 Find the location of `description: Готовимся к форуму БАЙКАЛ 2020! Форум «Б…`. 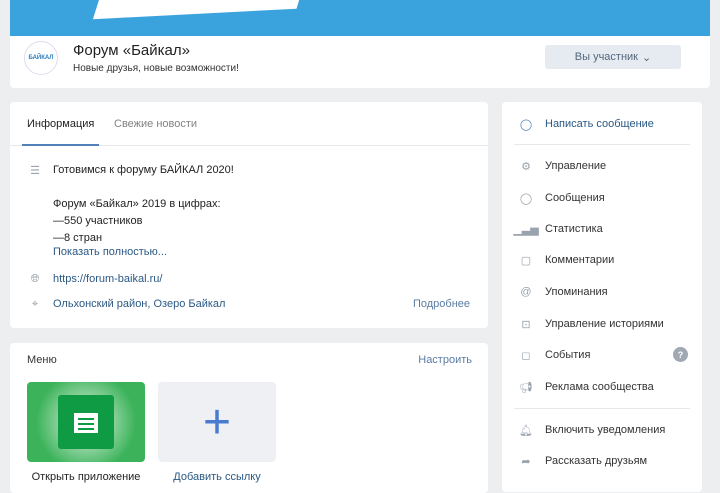

description: Готовимся к форуму БАЙКАЛ 2020! Форум «Б… is located at coordinates (143, 211).